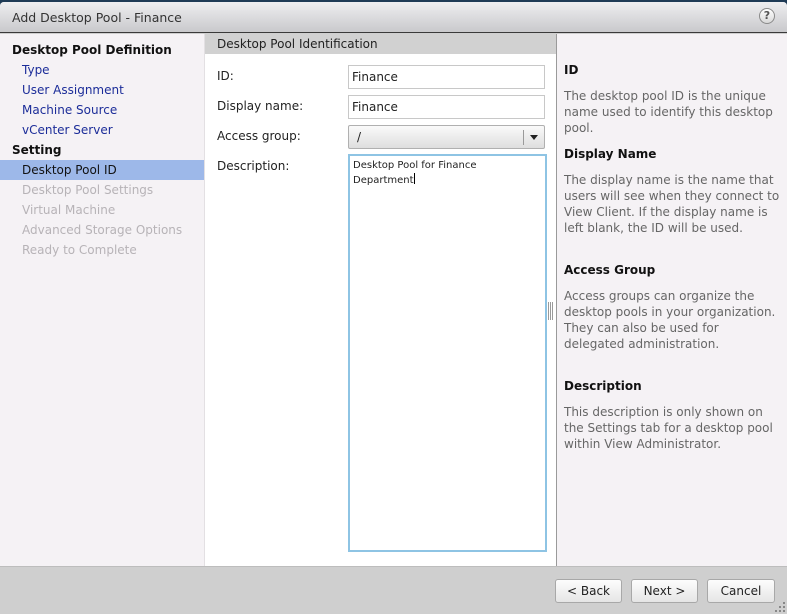 The width and height of the screenshot is (787, 614). What do you see at coordinates (610, 270) in the screenshot?
I see `help-title-access-group: Access Group` at bounding box center [610, 270].